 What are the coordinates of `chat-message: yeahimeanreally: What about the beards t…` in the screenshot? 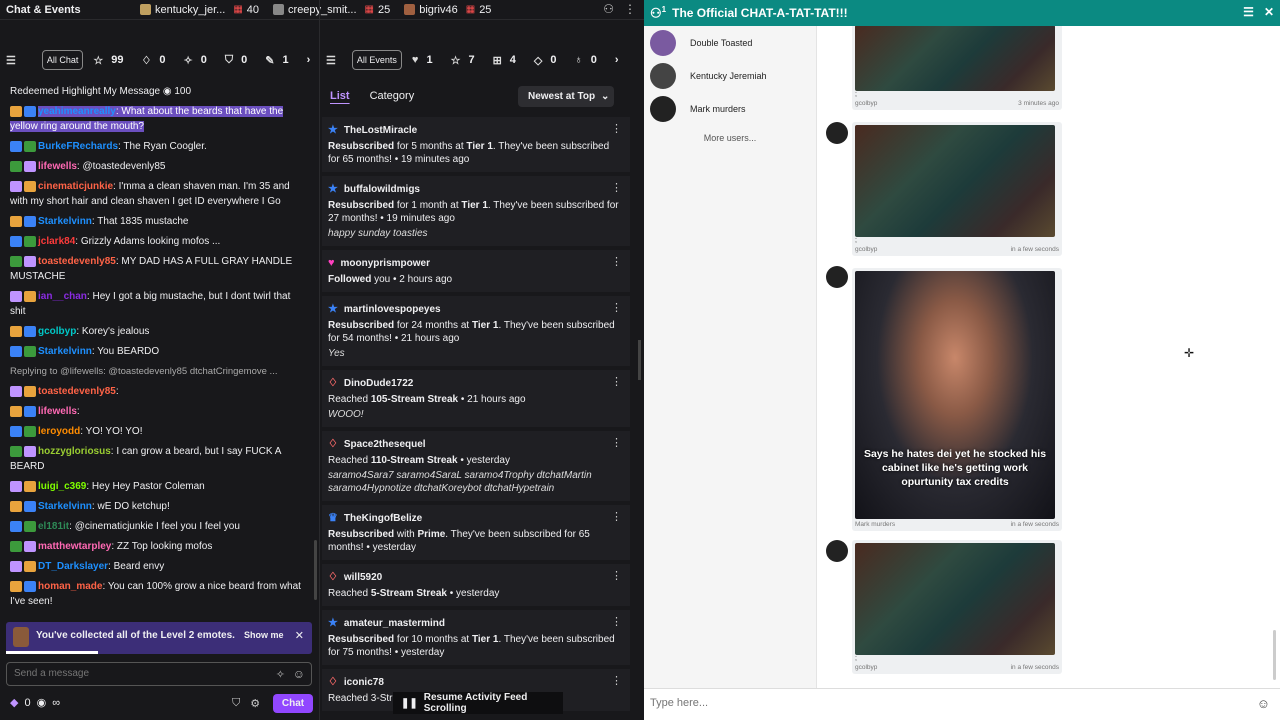 It's located at (159, 119).